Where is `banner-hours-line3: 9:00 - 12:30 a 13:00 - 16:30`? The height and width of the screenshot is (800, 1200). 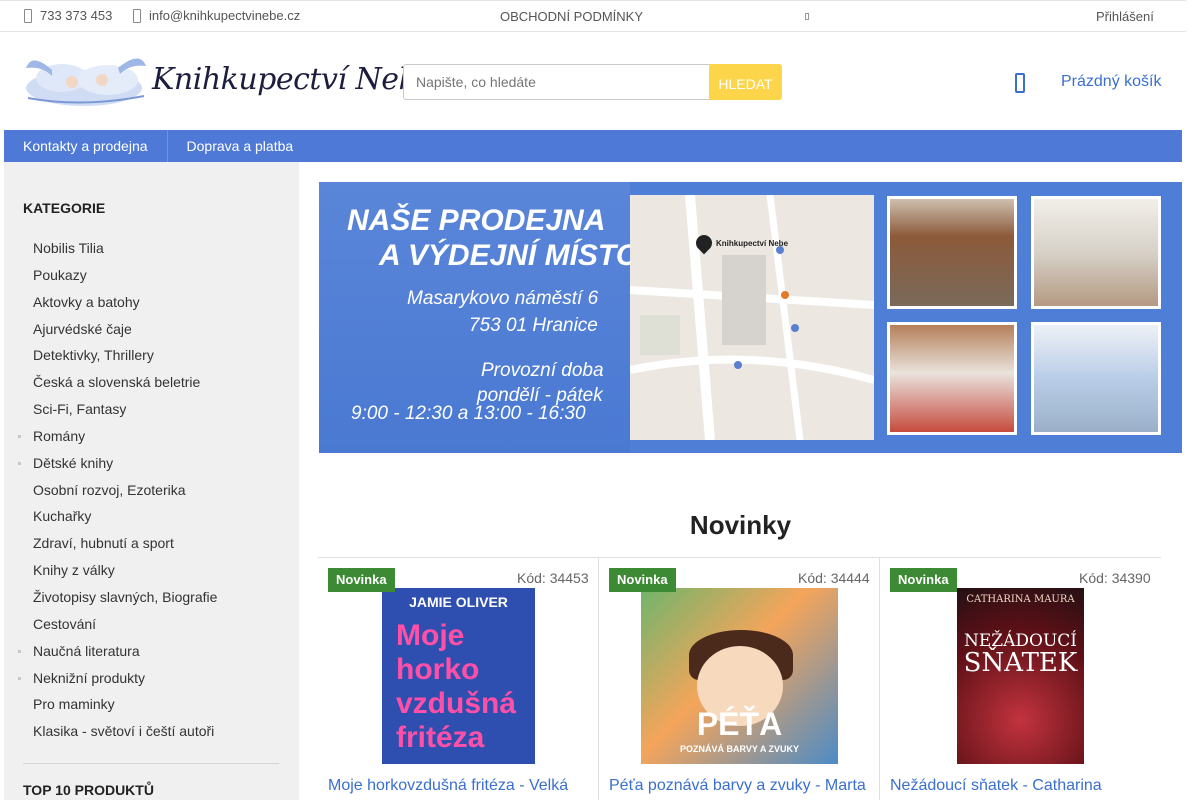
banner-hours-line3: 9:00 - 12:30 a 13:00 - 16:30 is located at coordinates (468, 413).